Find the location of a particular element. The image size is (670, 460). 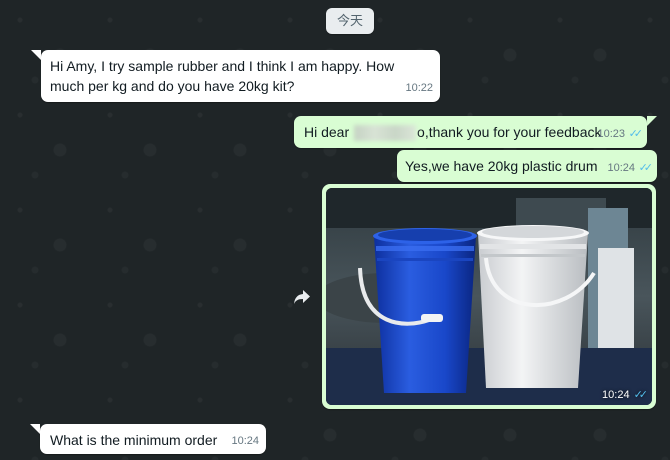

message-time: 10:23 is located at coordinates (611, 134).